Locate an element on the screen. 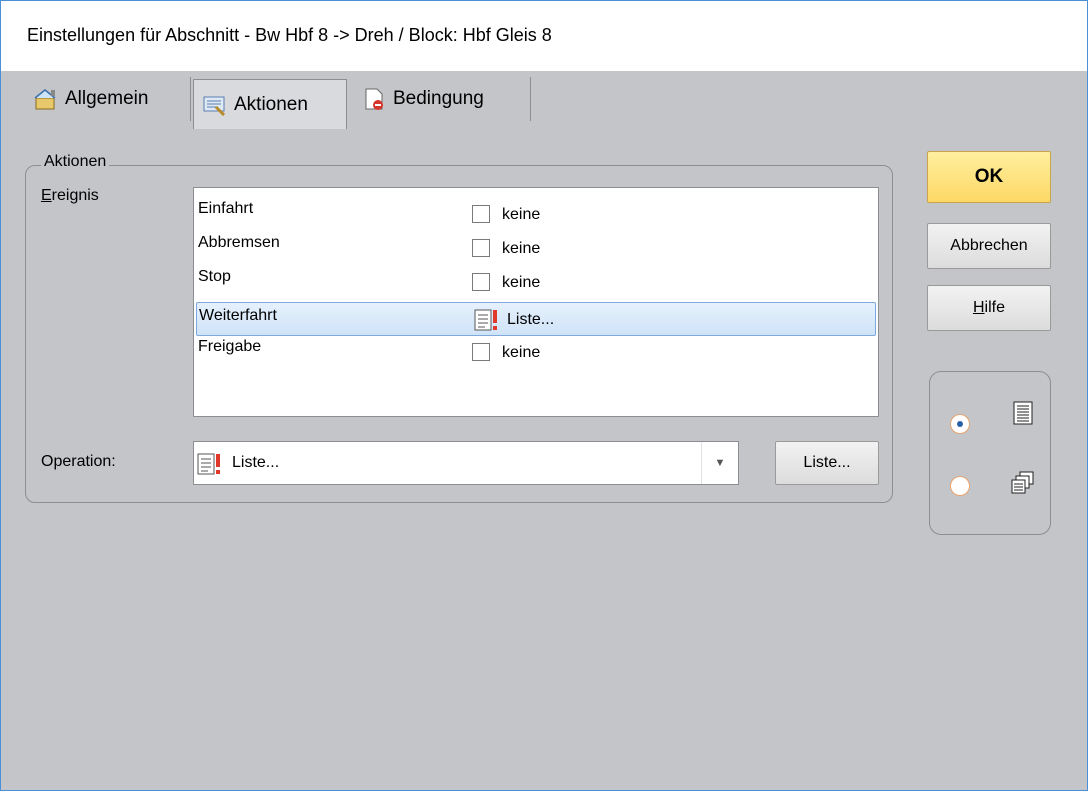  tab-aktionen-label: Aktionen is located at coordinates (271, 104).